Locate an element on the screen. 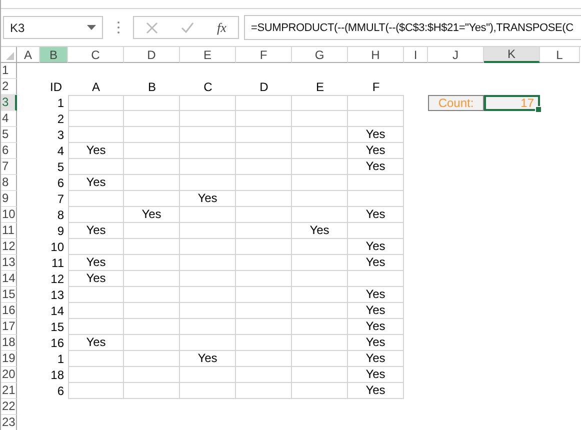 This screenshot has width=581, height=430. check-icon is located at coordinates (187, 27).